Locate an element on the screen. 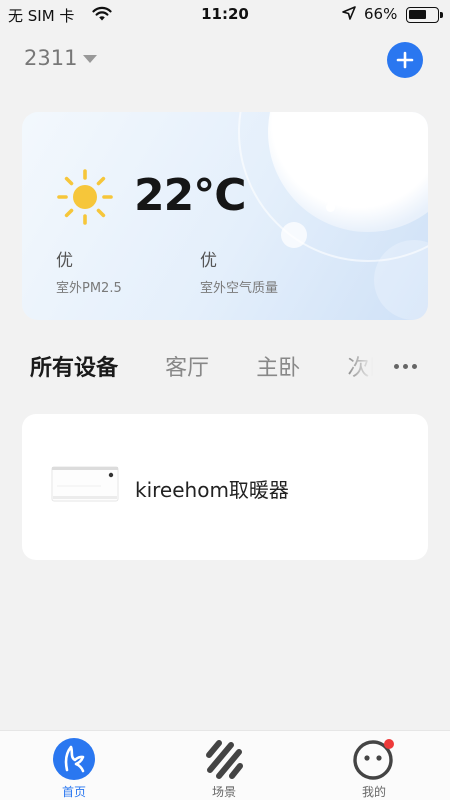 Image resolution: width=450 pixels, height=800 pixels. caret-down-icon is located at coordinates (90, 59).